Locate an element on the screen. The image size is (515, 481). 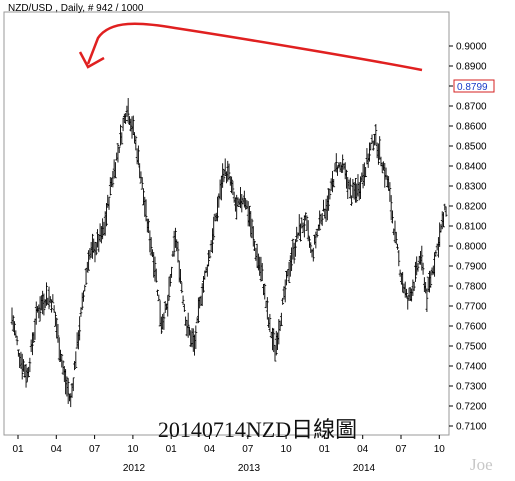
y-tick-label: 0.8500 is located at coordinates (471, 147).